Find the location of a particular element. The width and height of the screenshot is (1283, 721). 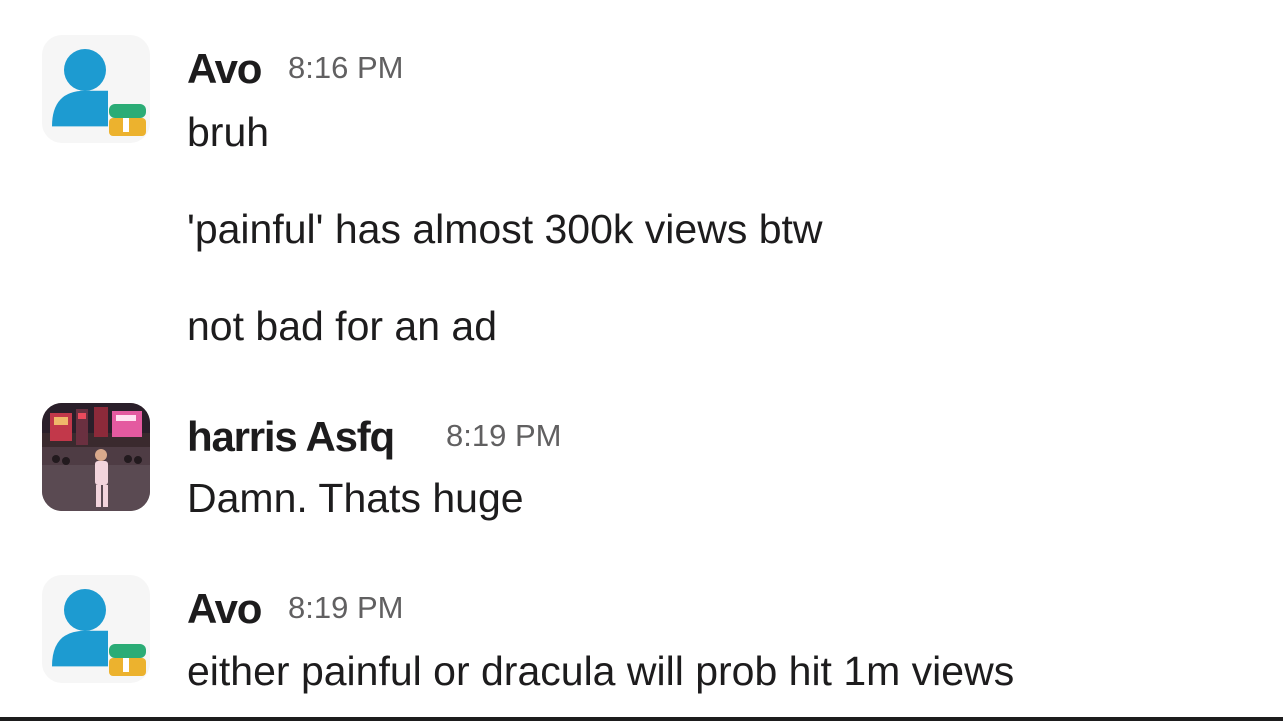

message-text: bruh is located at coordinates (228, 132).